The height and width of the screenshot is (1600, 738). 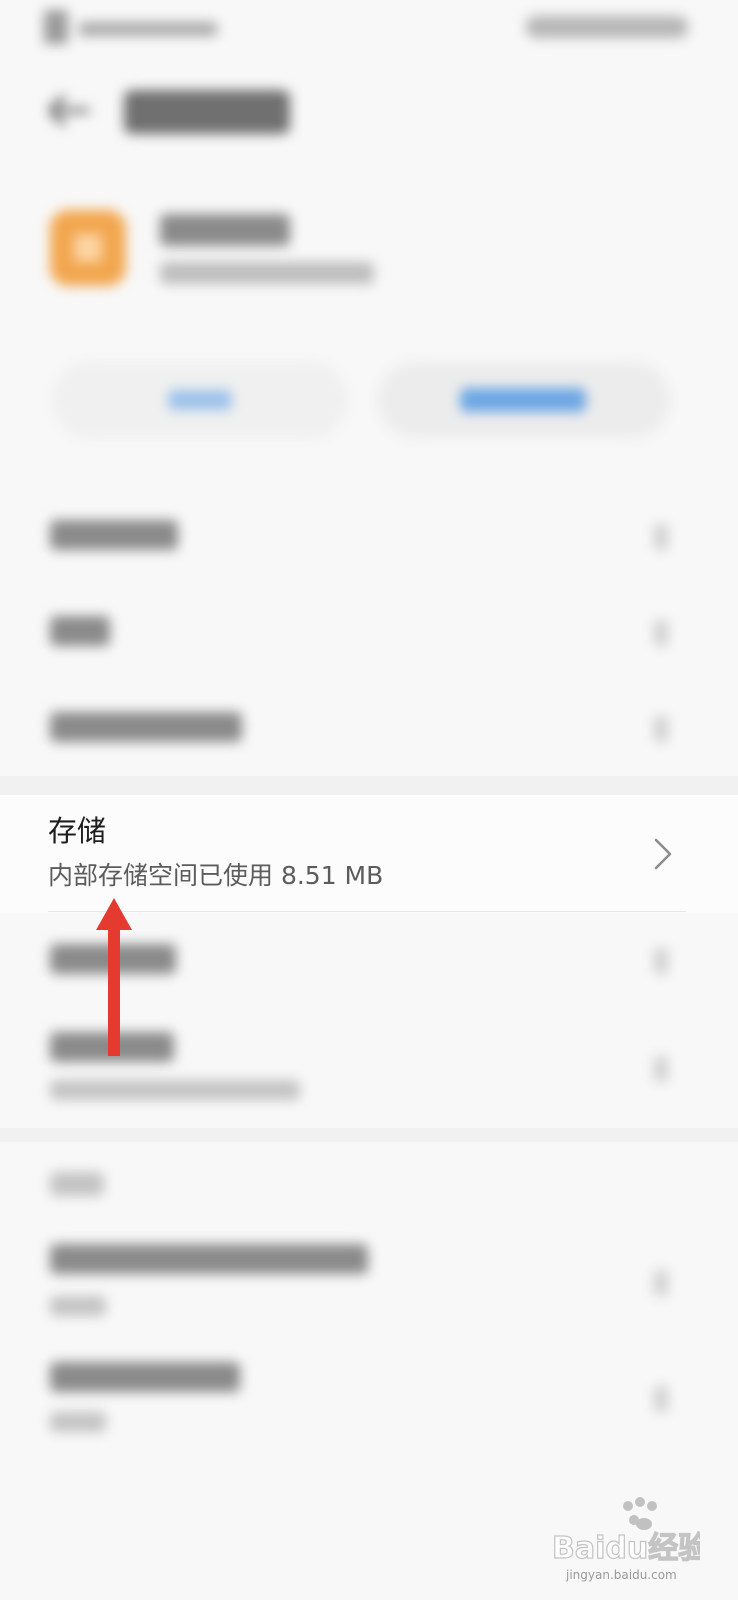 What do you see at coordinates (225, 230) in the screenshot?
I see `app-name` at bounding box center [225, 230].